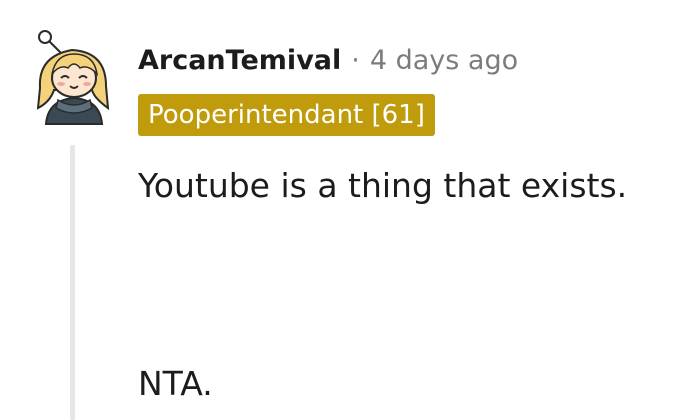  I want to click on comment-header: ArcanTemival · 4 days ago, so click(328, 60).